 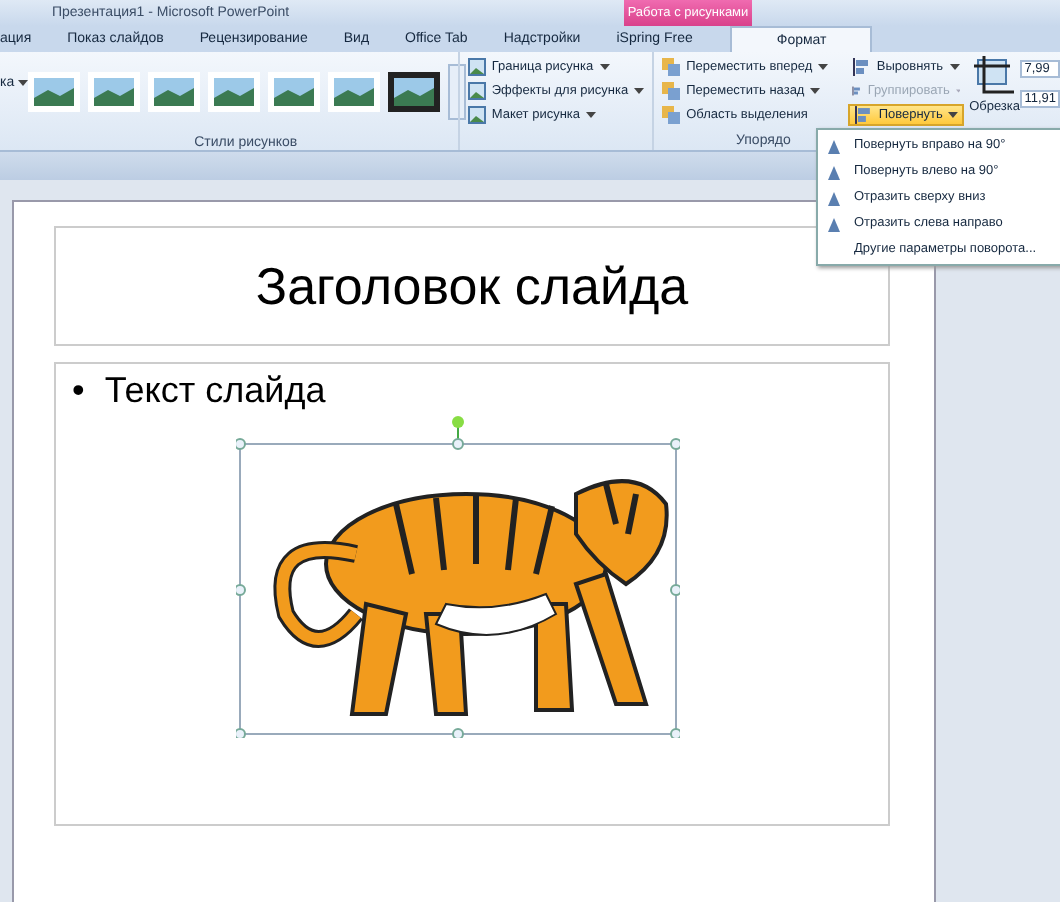 What do you see at coordinates (215, 391) in the screenshot?
I see `slide-text: Текст слайда` at bounding box center [215, 391].